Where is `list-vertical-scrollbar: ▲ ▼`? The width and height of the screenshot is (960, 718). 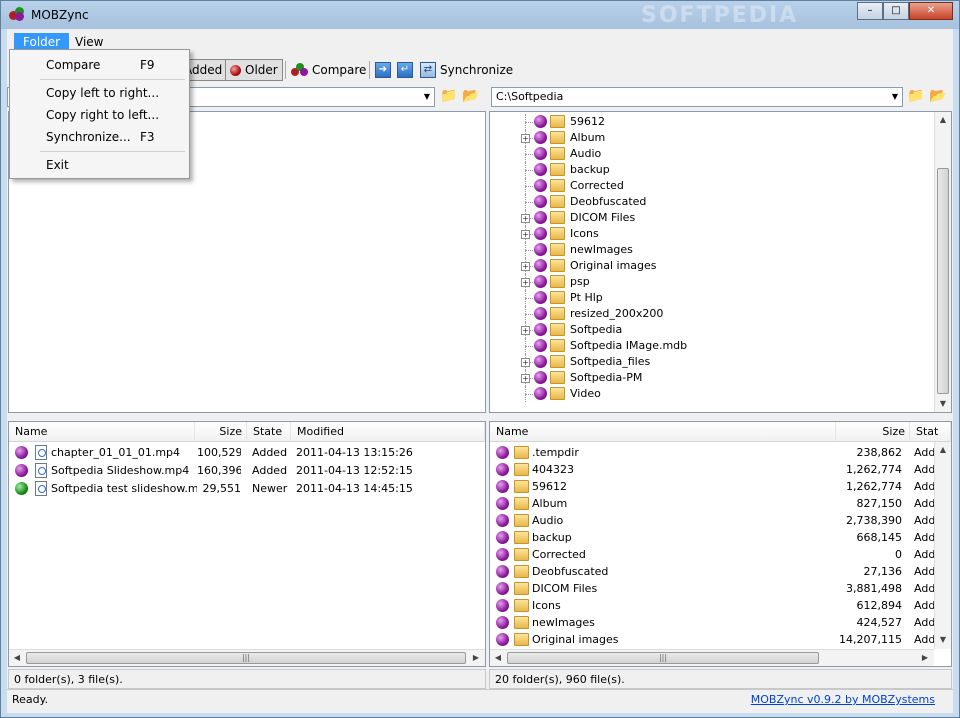
list-vertical-scrollbar: ▲ ▼ is located at coordinates (942, 545).